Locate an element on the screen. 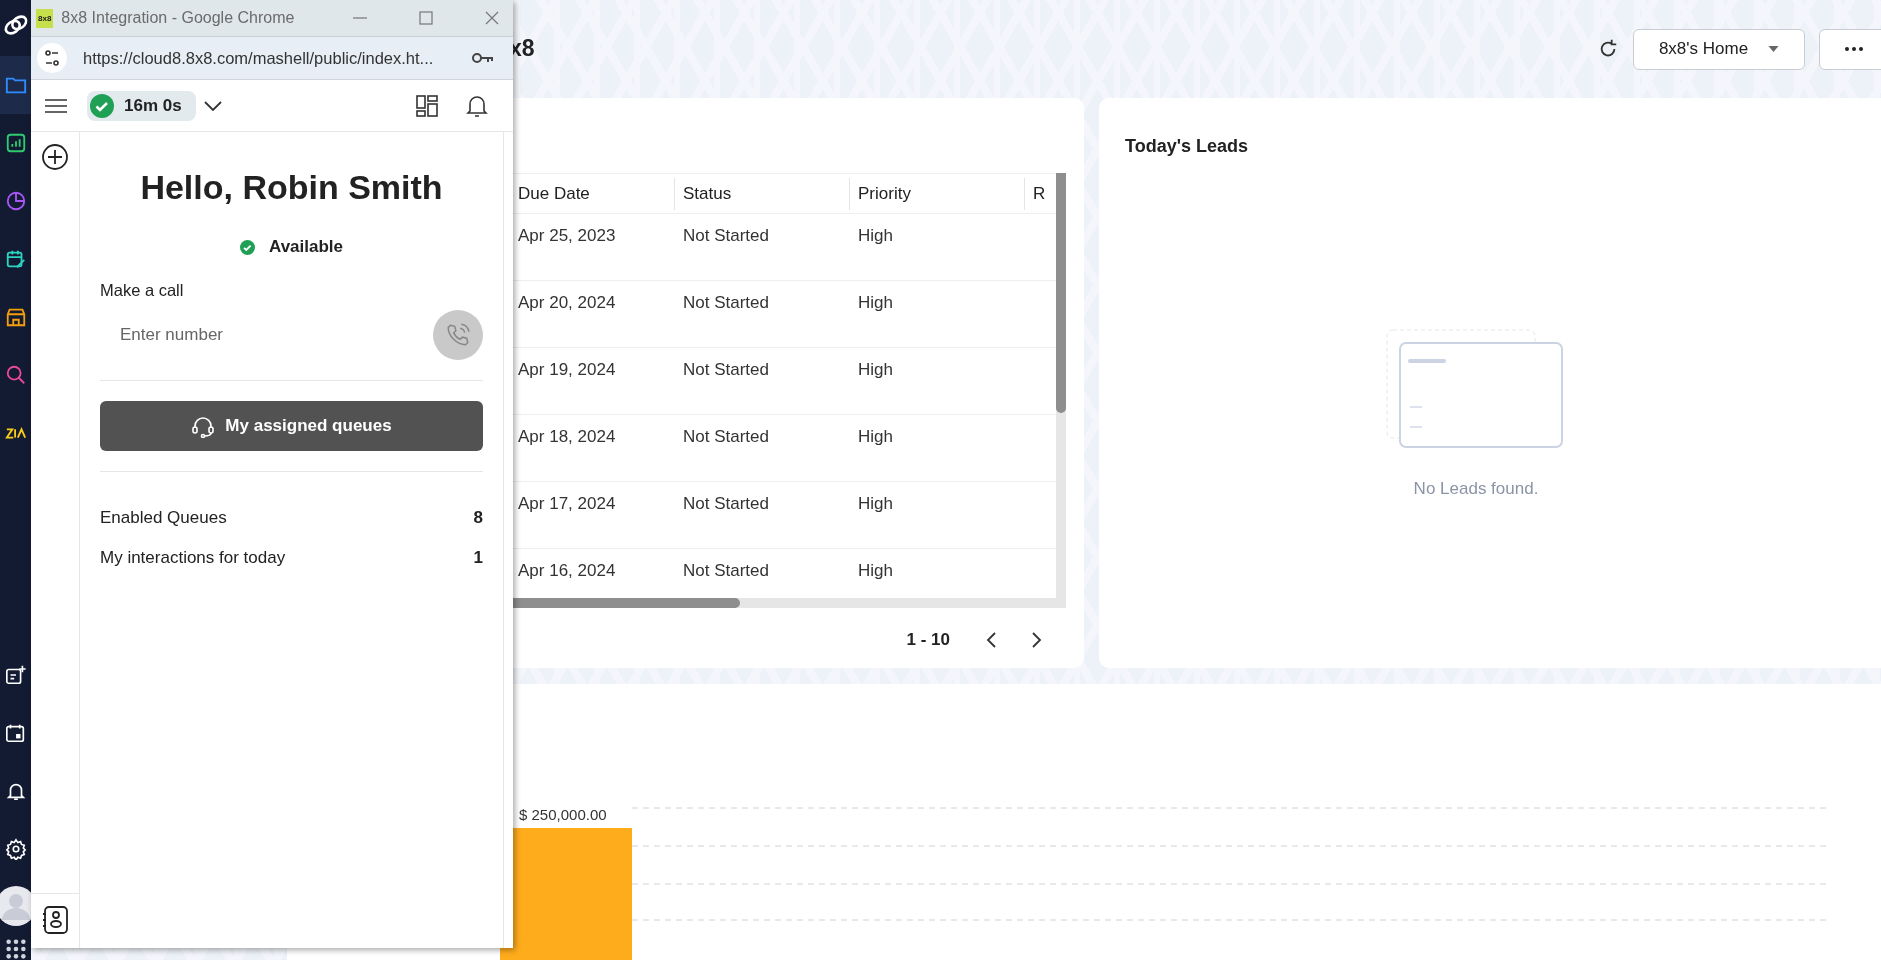 This screenshot has height=960, width=1881. status-timer: 16m 0s is located at coordinates (141, 105).